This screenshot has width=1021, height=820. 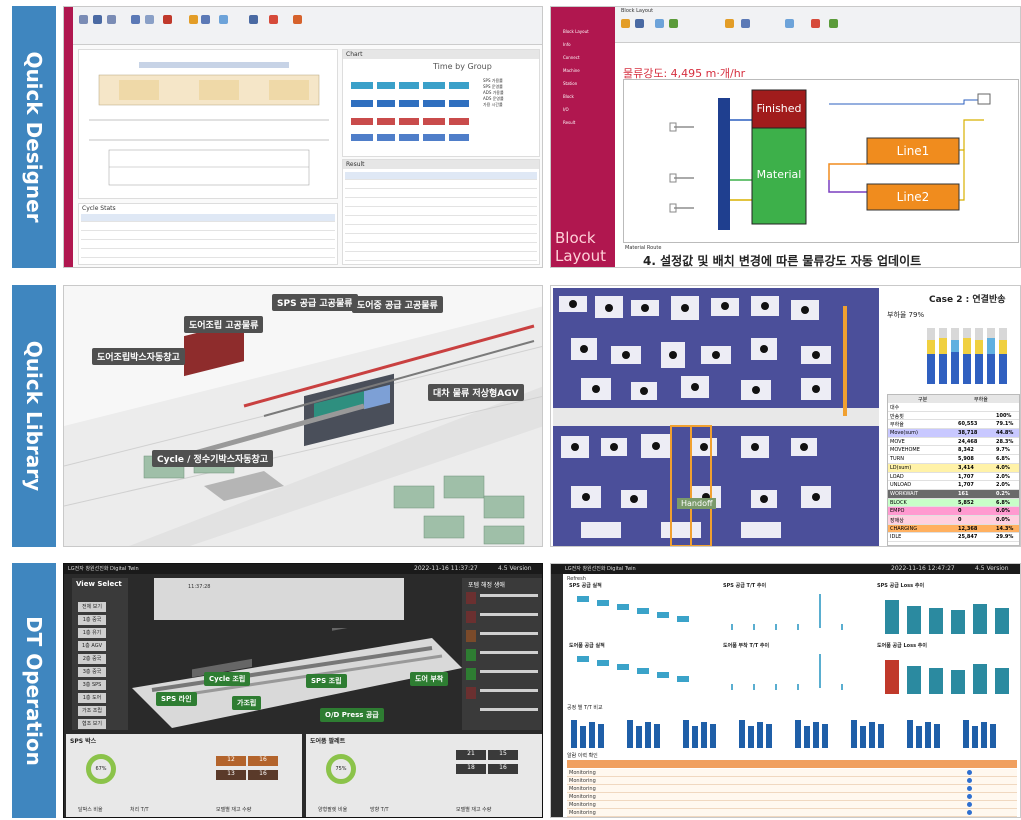 What do you see at coordinates (92, 685) in the screenshot?
I see `view-select-button: 3층 SPS` at bounding box center [92, 685].